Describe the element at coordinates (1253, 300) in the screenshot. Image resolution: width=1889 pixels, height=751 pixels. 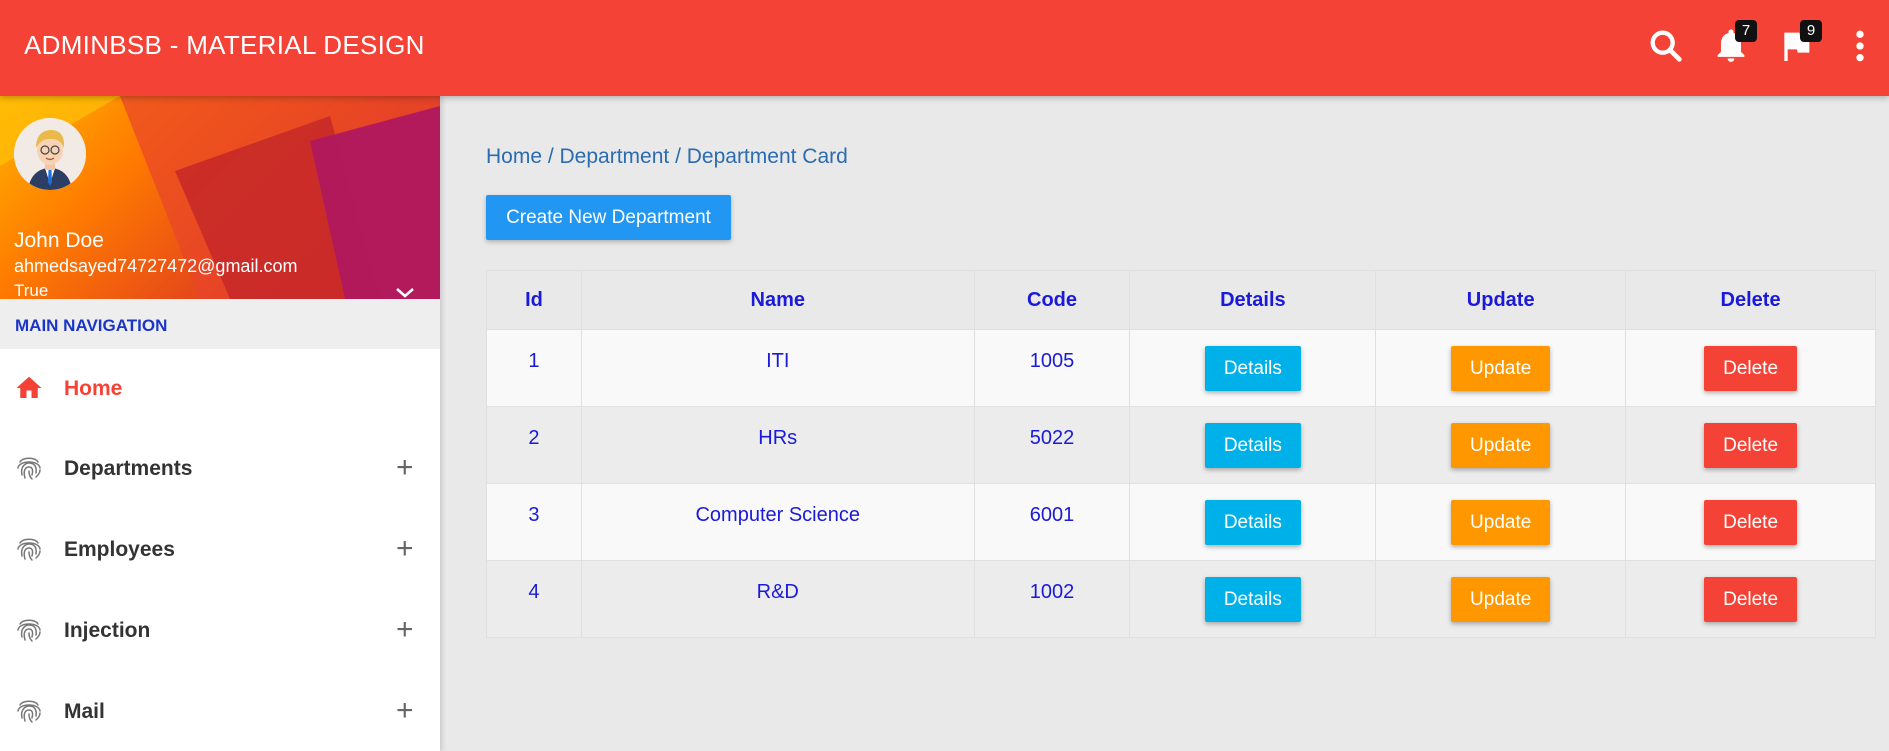
I see `column-header-details: Details` at that location.